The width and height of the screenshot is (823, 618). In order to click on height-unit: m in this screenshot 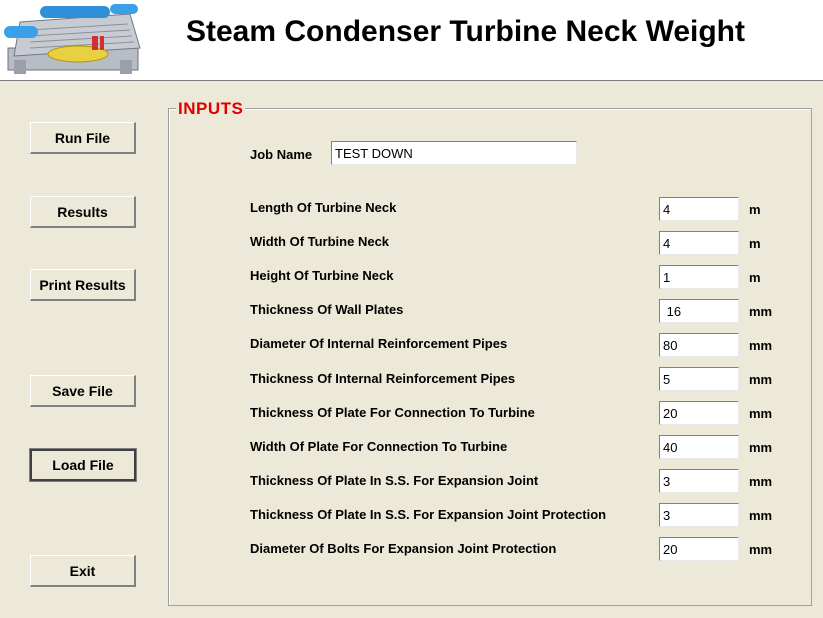, I will do `click(755, 277)`.